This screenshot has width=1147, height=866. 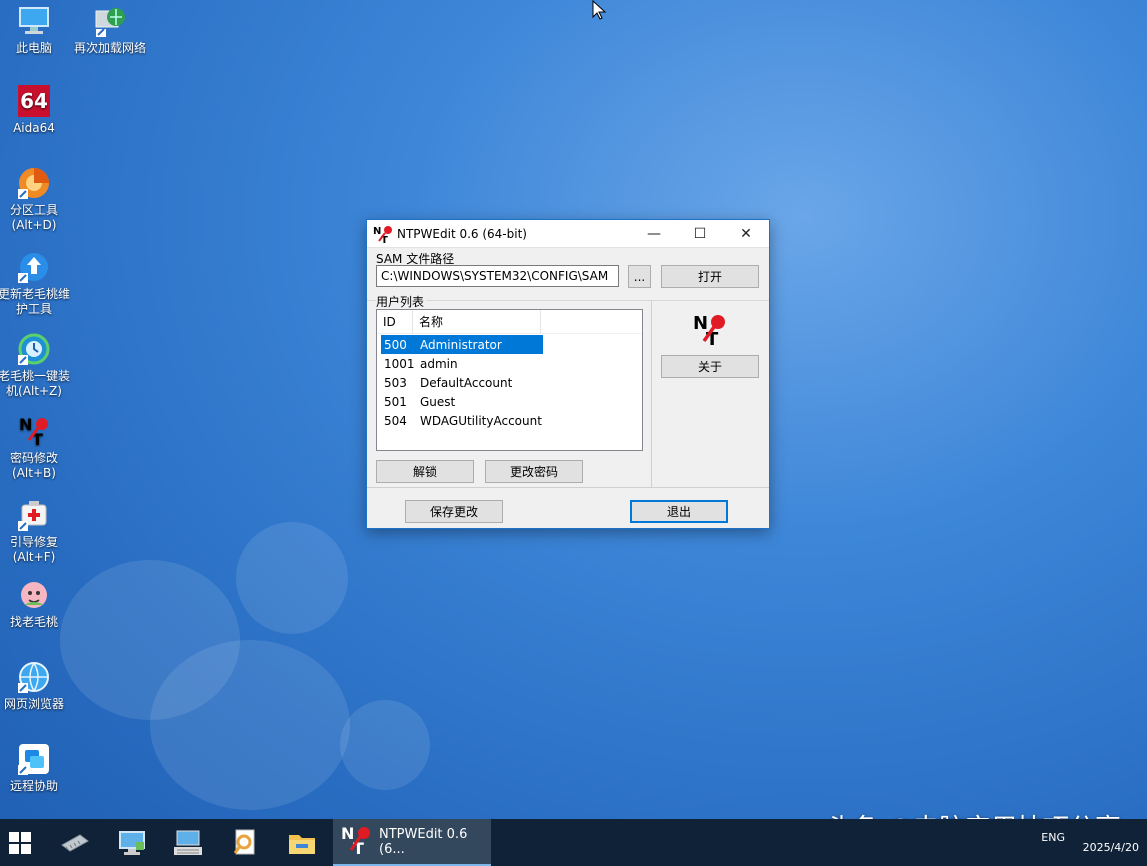 I want to click on mouse-cursor-icon, so click(x=599, y=11).